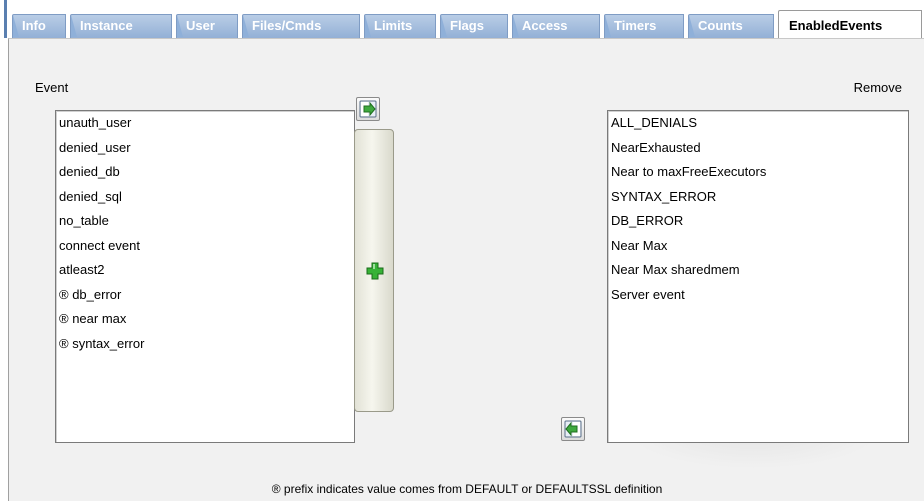  Describe the element at coordinates (758, 295) in the screenshot. I see `list-item: Server event` at that location.